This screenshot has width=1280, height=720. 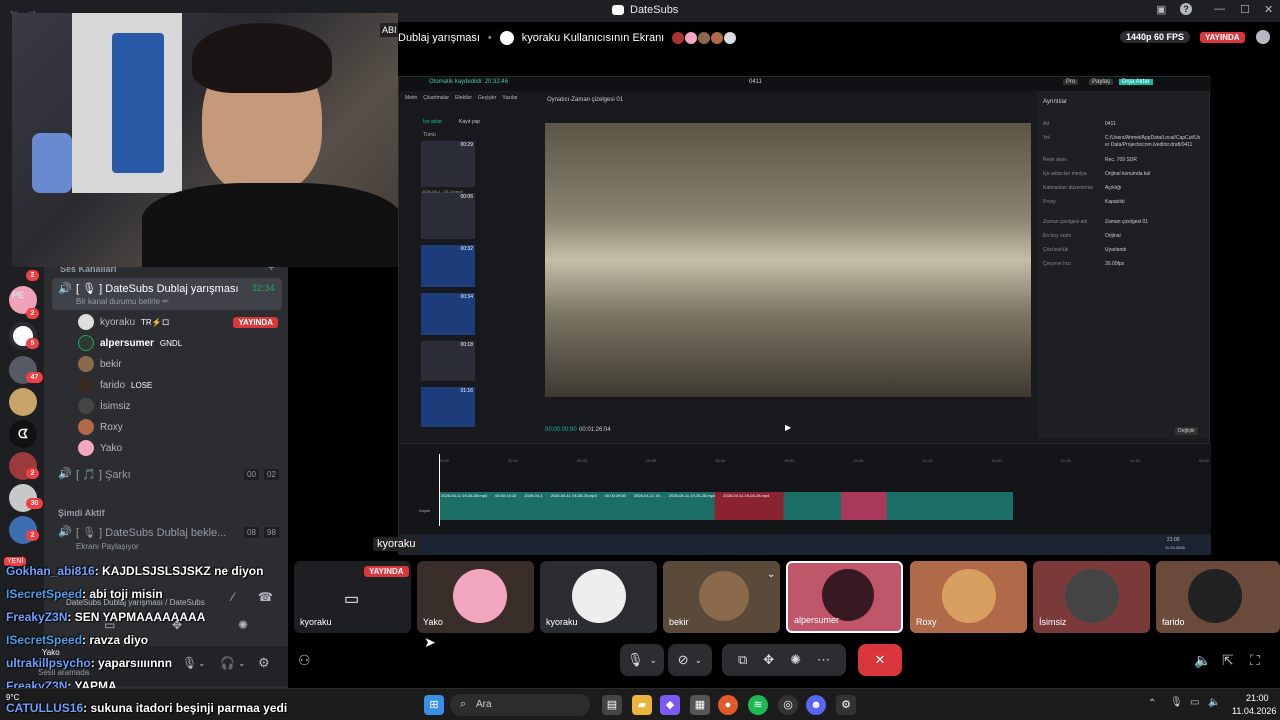 I want to click on tab-transitions: Geçişler, so click(x=487, y=98).